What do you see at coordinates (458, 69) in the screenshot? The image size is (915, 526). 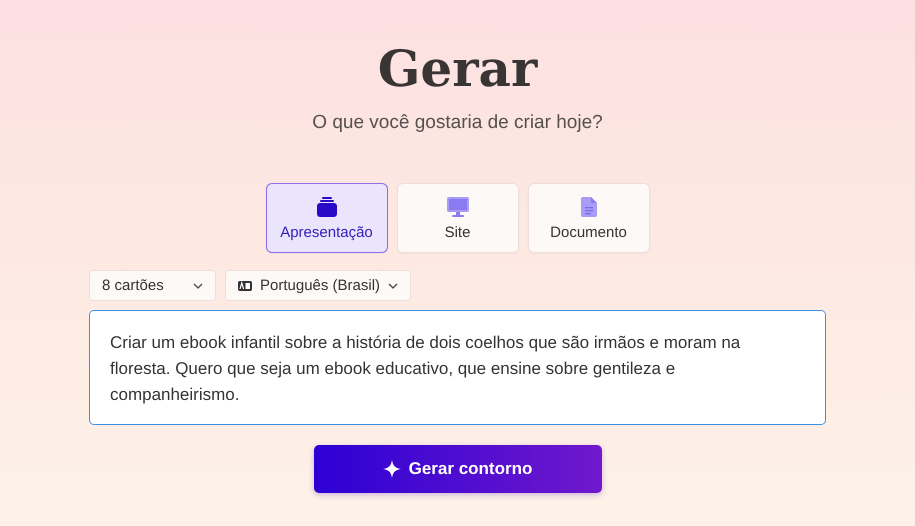 I see `page-title: Gerar` at bounding box center [458, 69].